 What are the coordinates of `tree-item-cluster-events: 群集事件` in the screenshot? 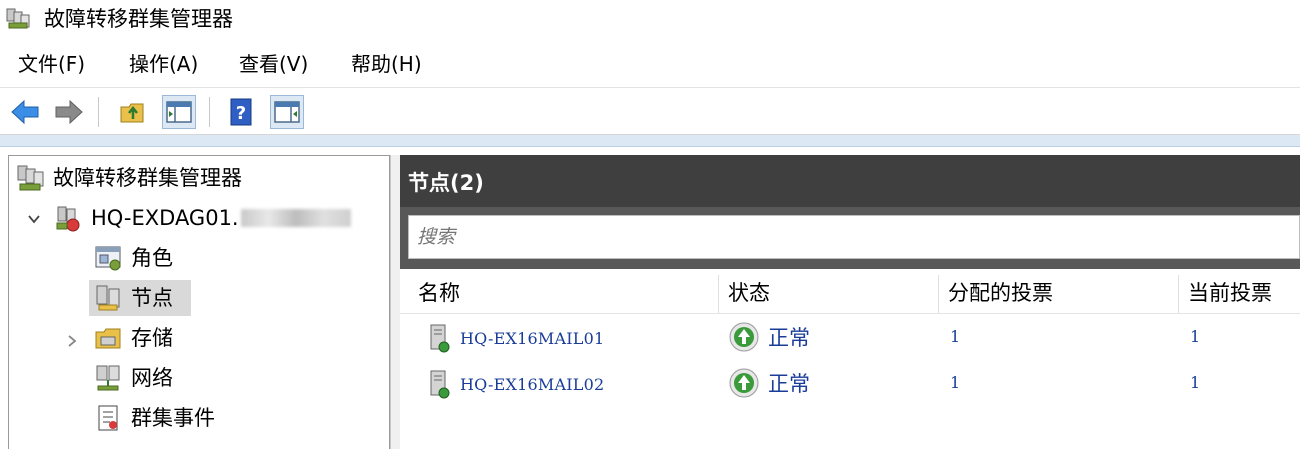 It's located at (154, 418).